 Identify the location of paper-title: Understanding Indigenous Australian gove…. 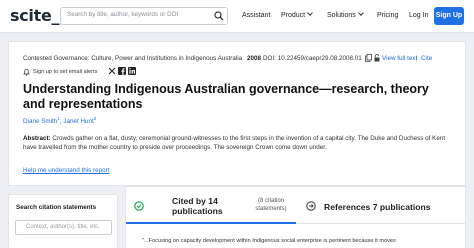
(226, 96).